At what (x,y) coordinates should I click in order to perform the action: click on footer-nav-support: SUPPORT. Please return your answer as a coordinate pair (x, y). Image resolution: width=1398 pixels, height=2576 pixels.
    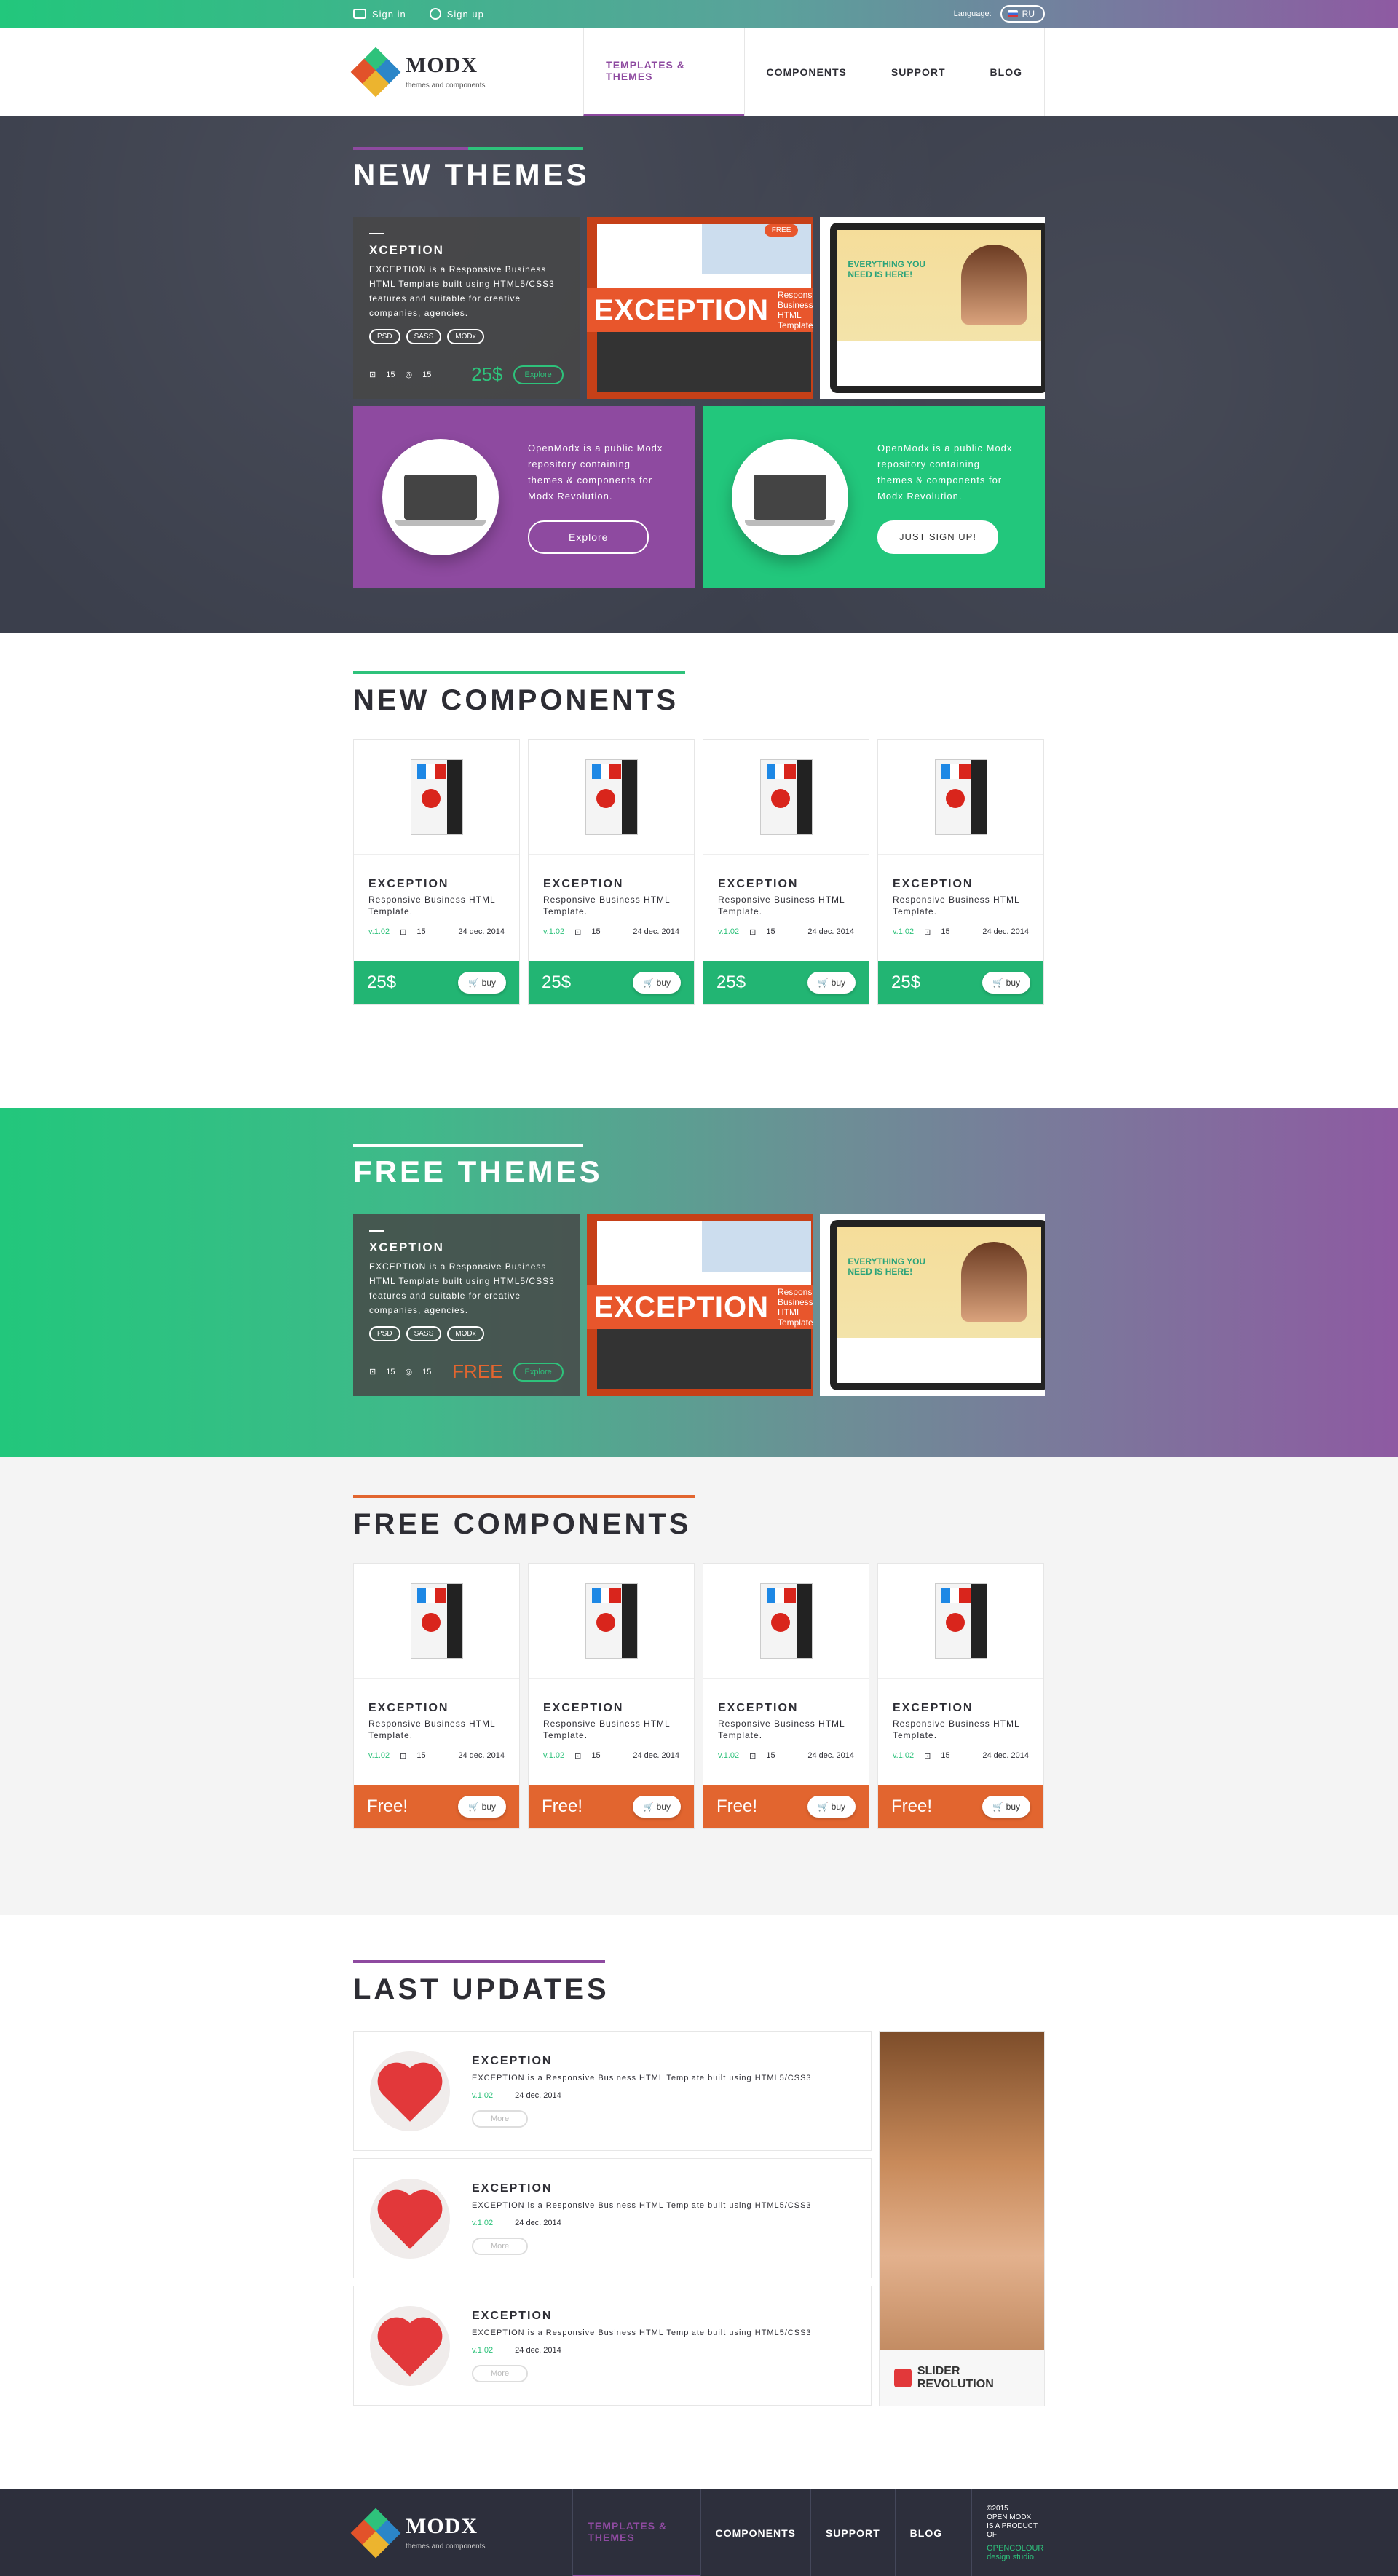
    Looking at the image, I should click on (852, 2532).